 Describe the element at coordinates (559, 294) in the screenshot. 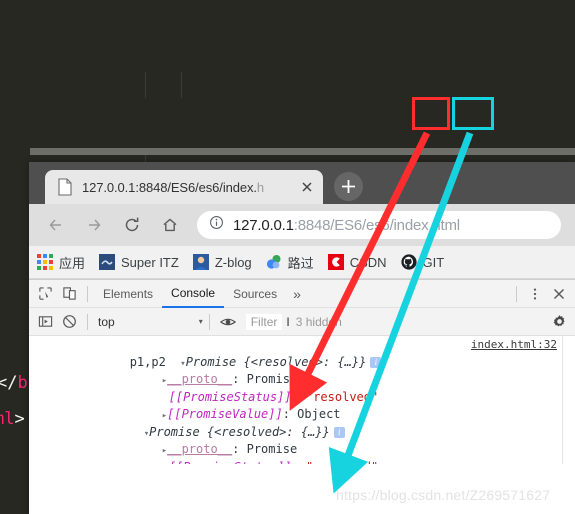

I see `close-devtools-icon` at that location.